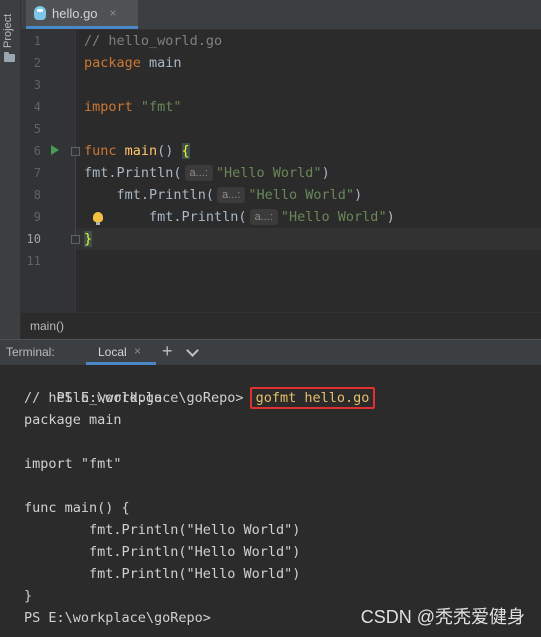 The image size is (541, 637). I want to click on fold-guide, so click(75, 196).